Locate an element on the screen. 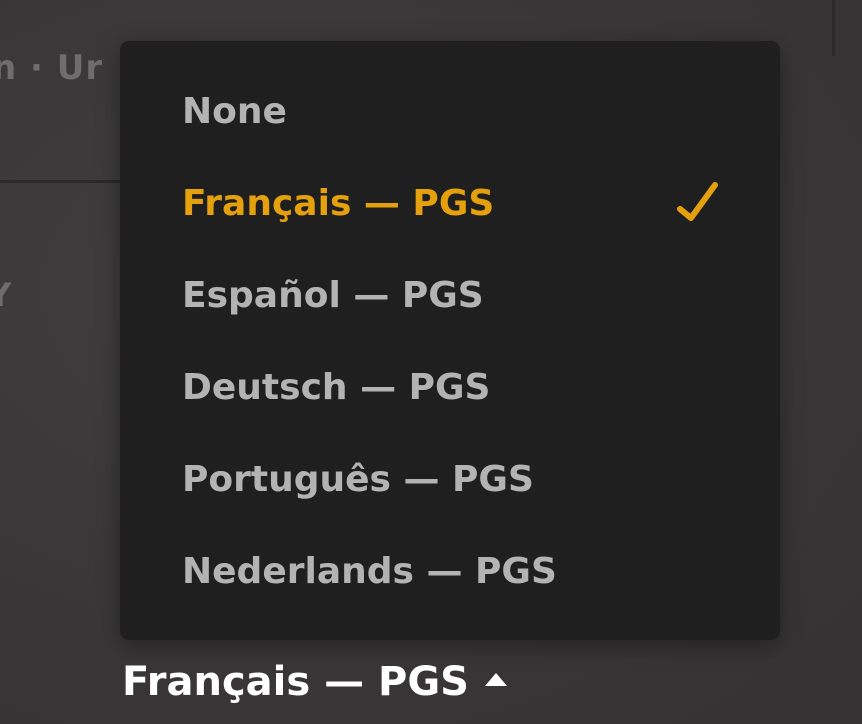 The width and height of the screenshot is (862, 724). menu-item-label: Nederlands — PGS is located at coordinates (369, 571).